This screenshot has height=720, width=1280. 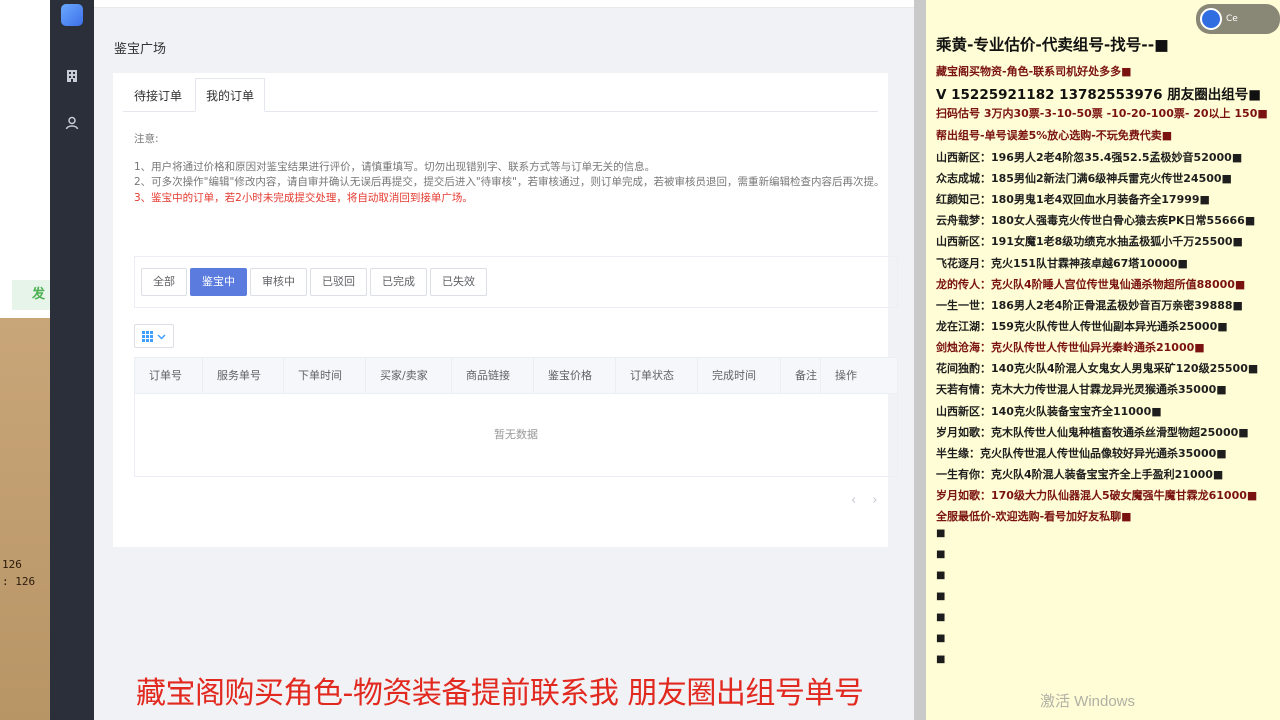 What do you see at coordinates (409, 376) in the screenshot?
I see `column-header: 买家/卖家` at bounding box center [409, 376].